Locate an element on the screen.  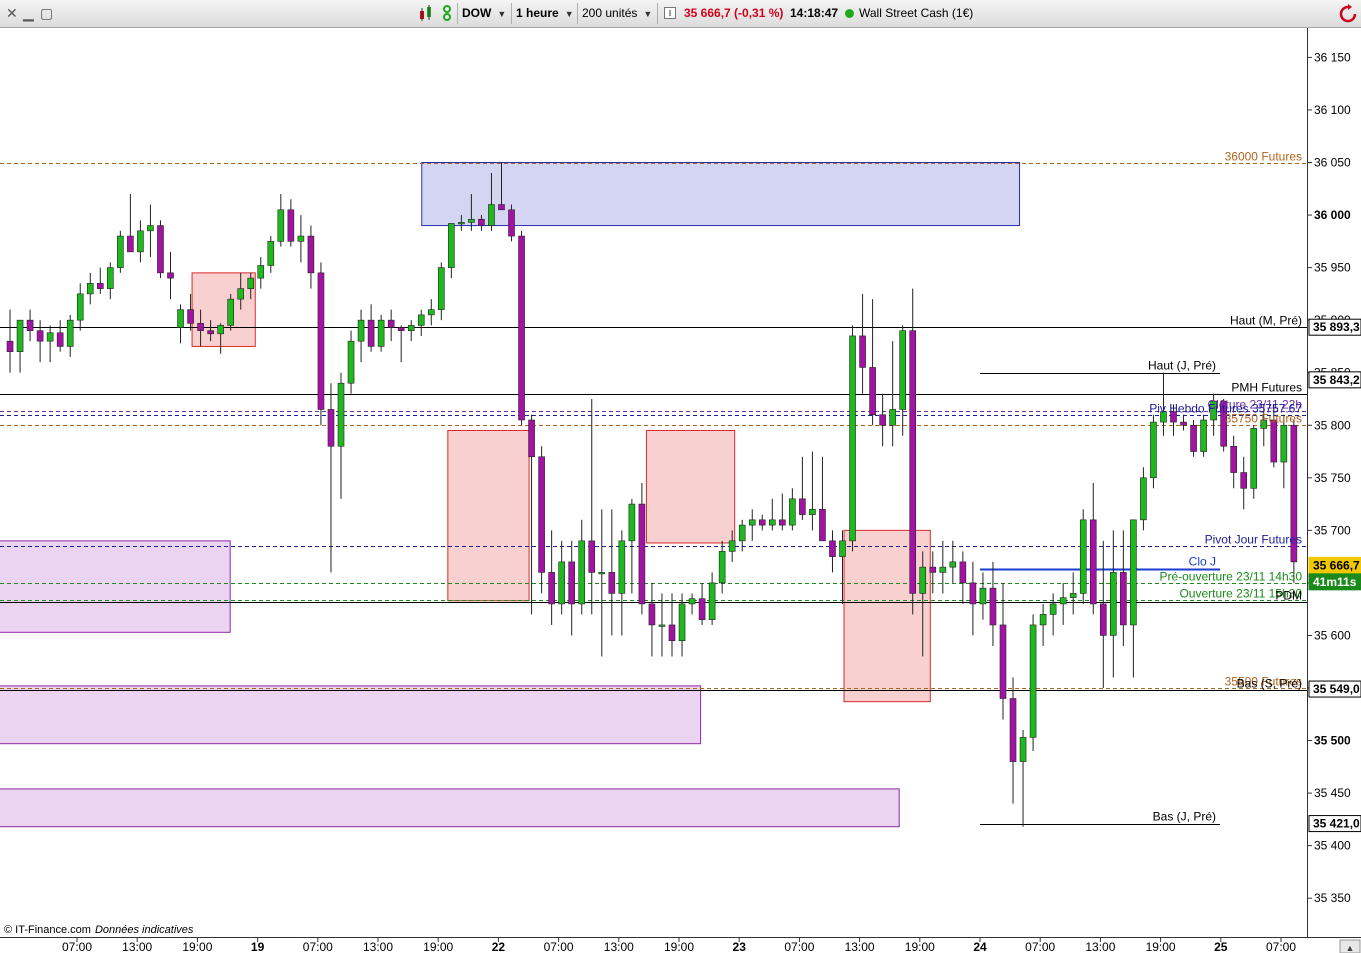
units-selector: 200 unités ▼ is located at coordinates (617, 13).